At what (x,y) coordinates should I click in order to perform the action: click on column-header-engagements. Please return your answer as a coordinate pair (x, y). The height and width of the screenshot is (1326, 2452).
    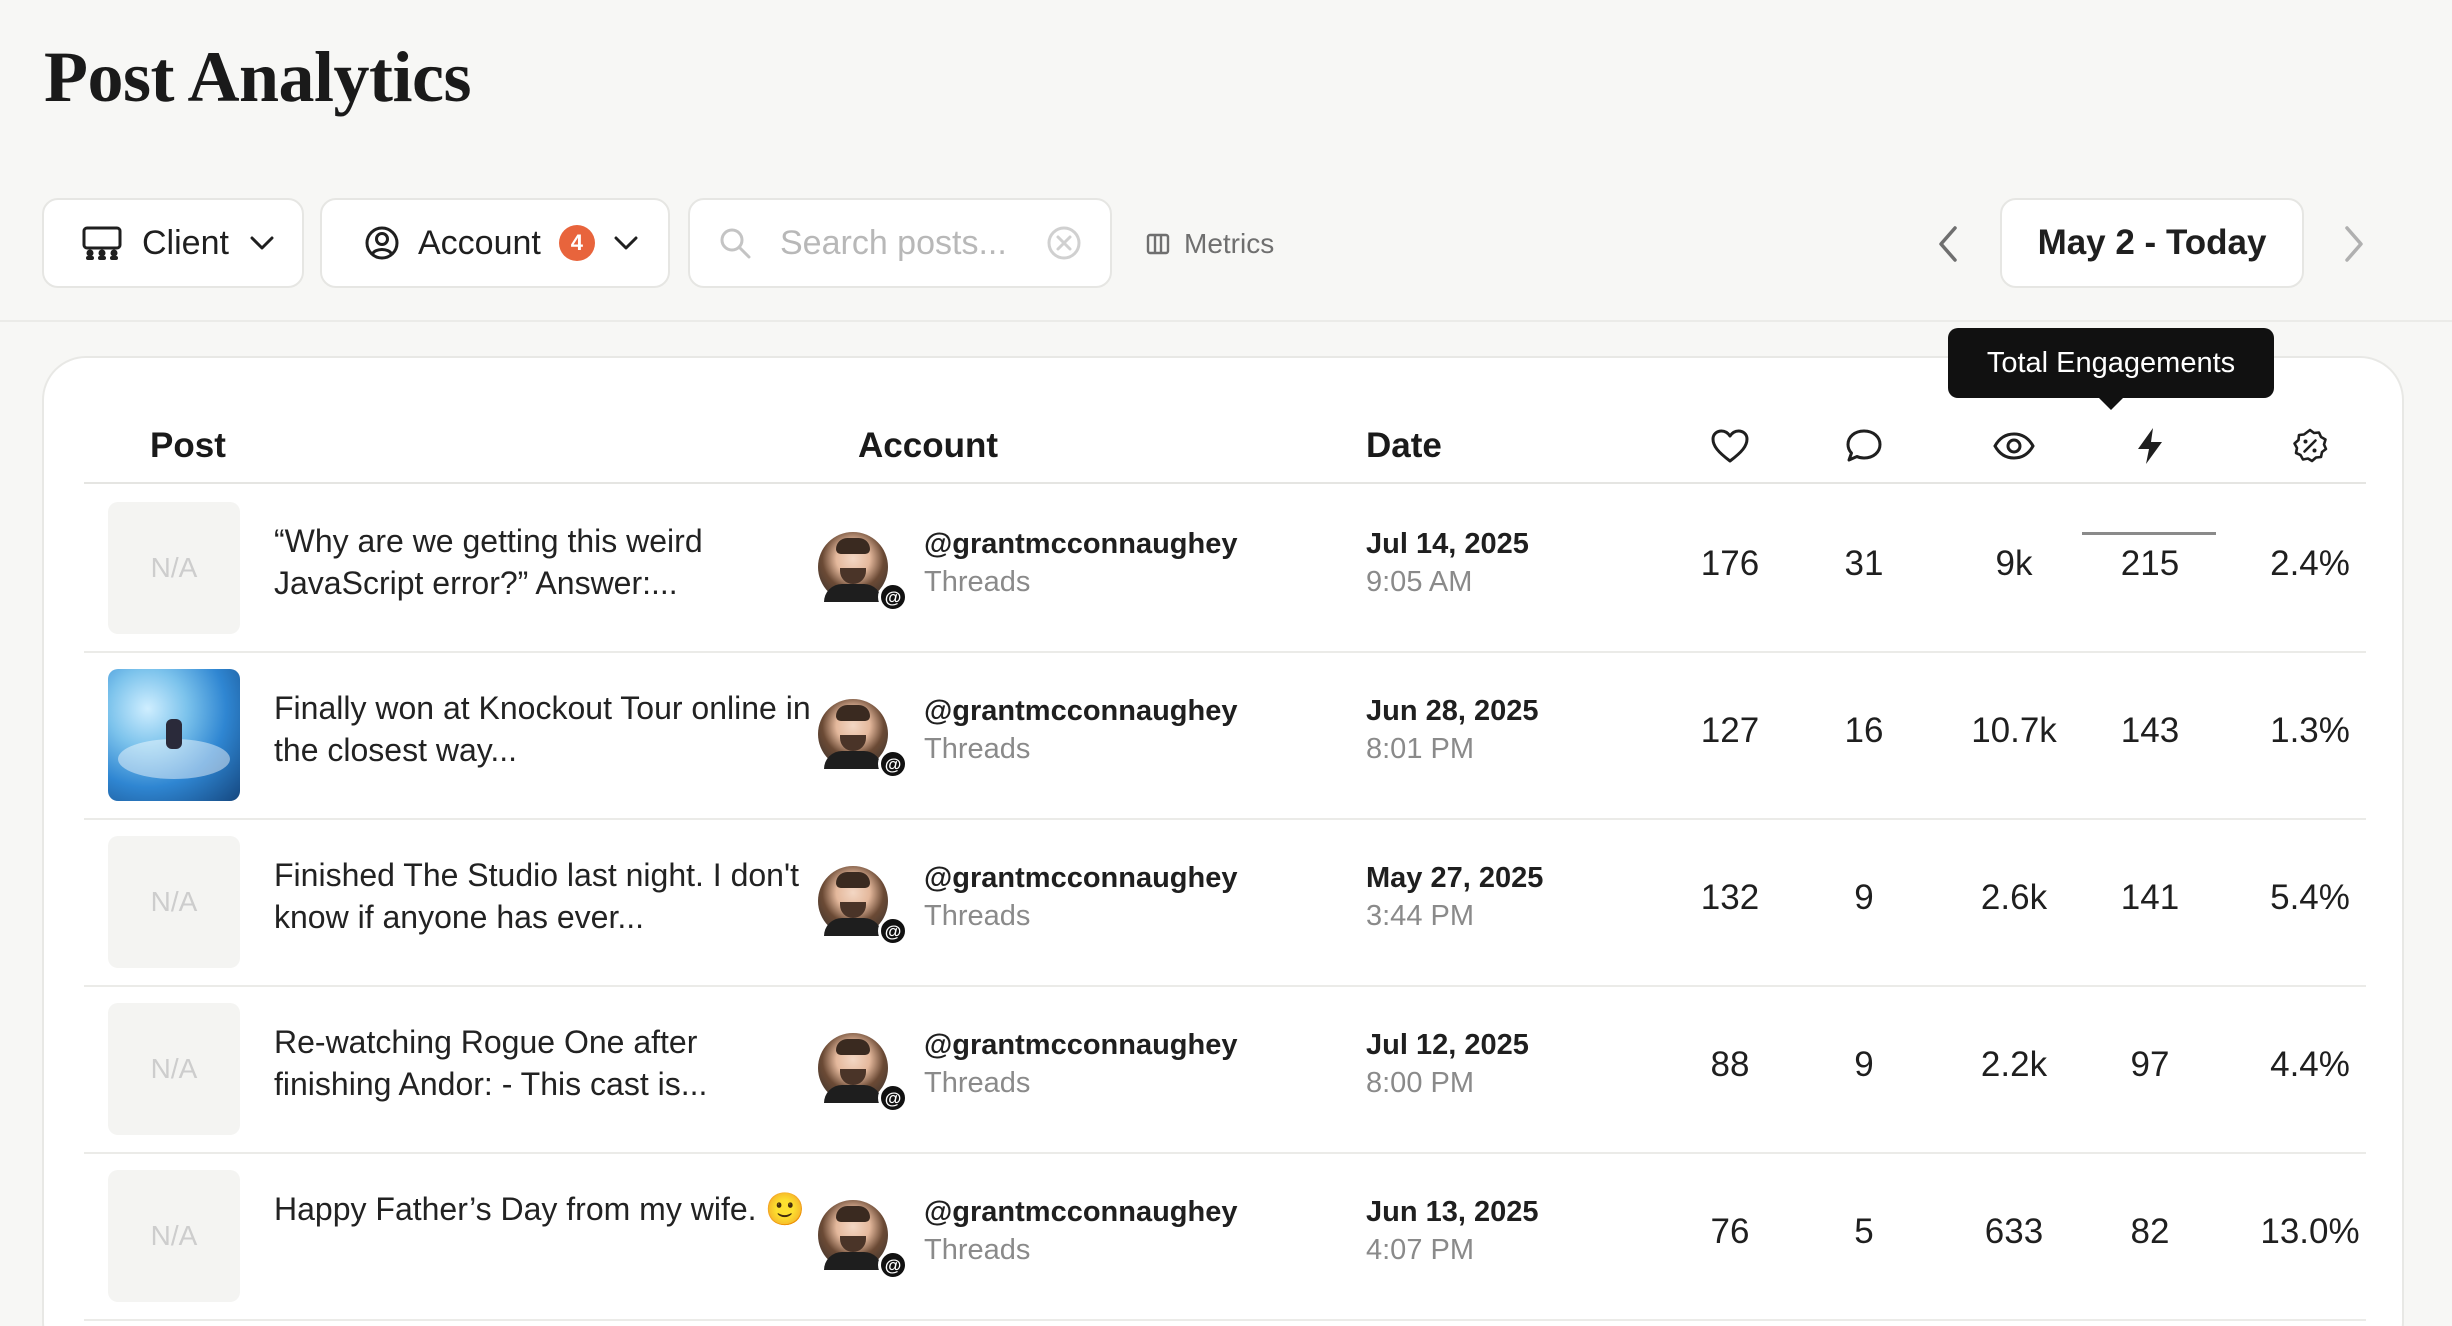
    Looking at the image, I should click on (2150, 446).